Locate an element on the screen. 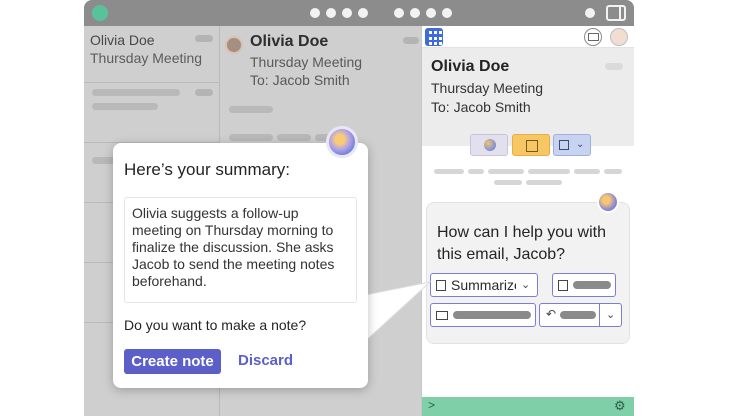 The image size is (740, 416). summarize-button: Summarize is located at coordinates (476, 285).